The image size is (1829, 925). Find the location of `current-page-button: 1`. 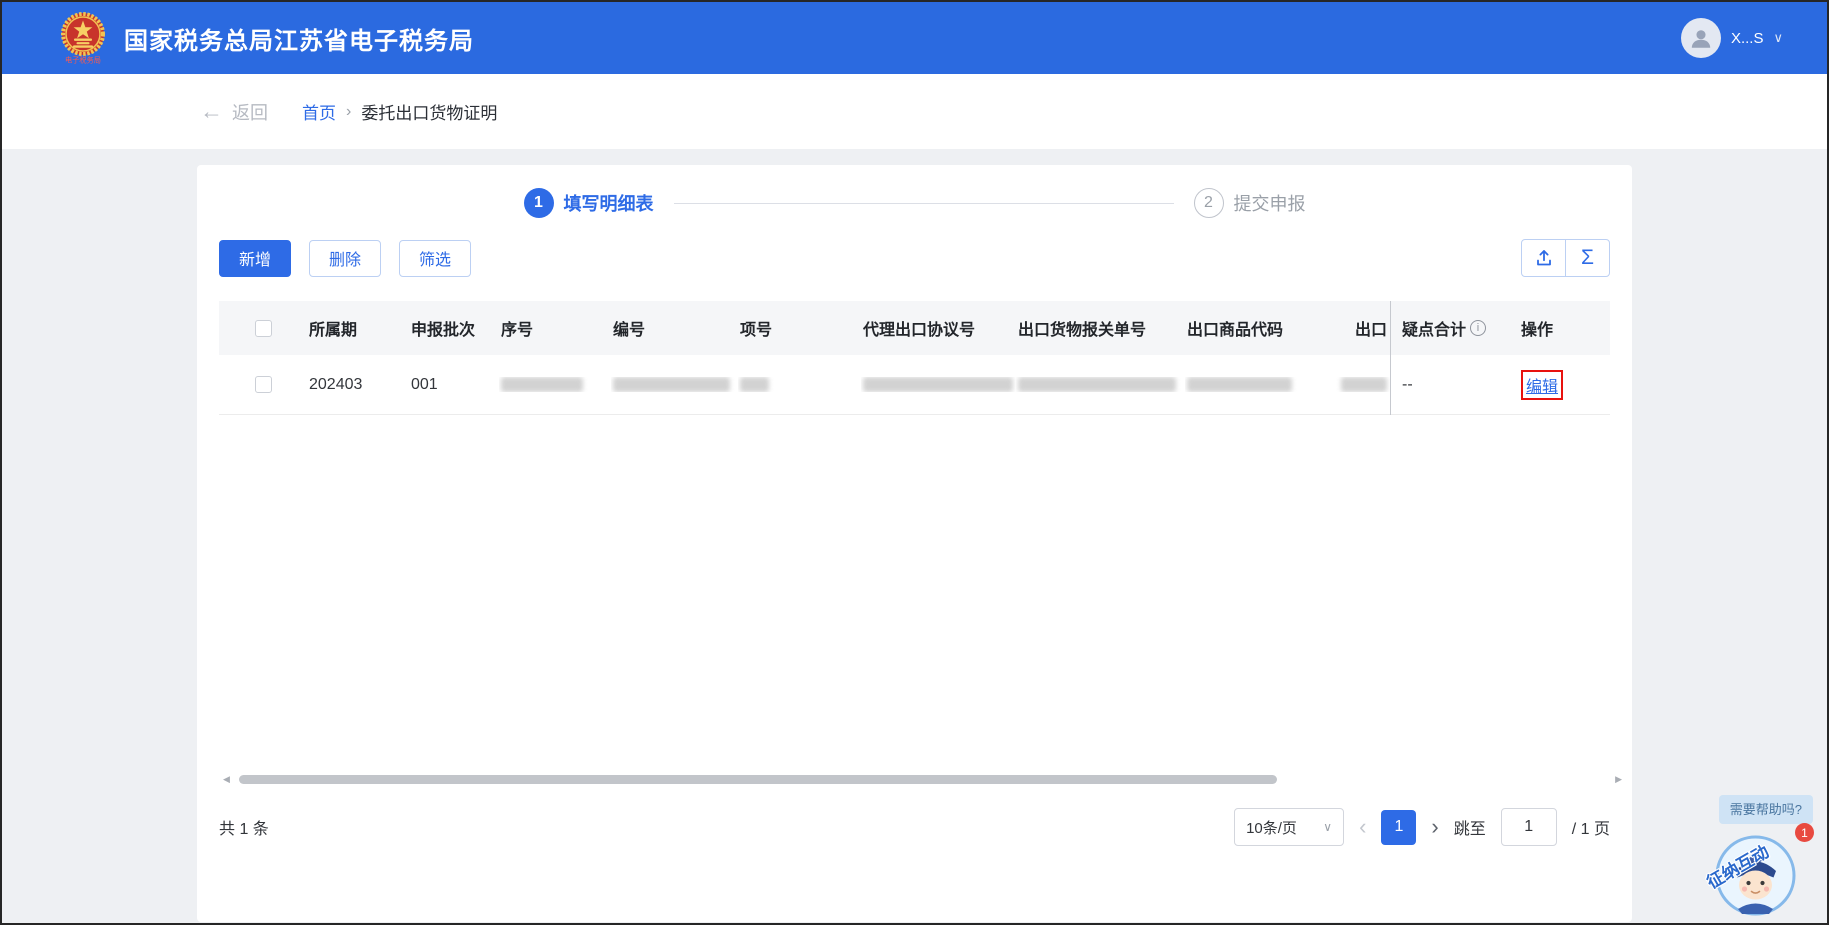

current-page-button: 1 is located at coordinates (1399, 827).